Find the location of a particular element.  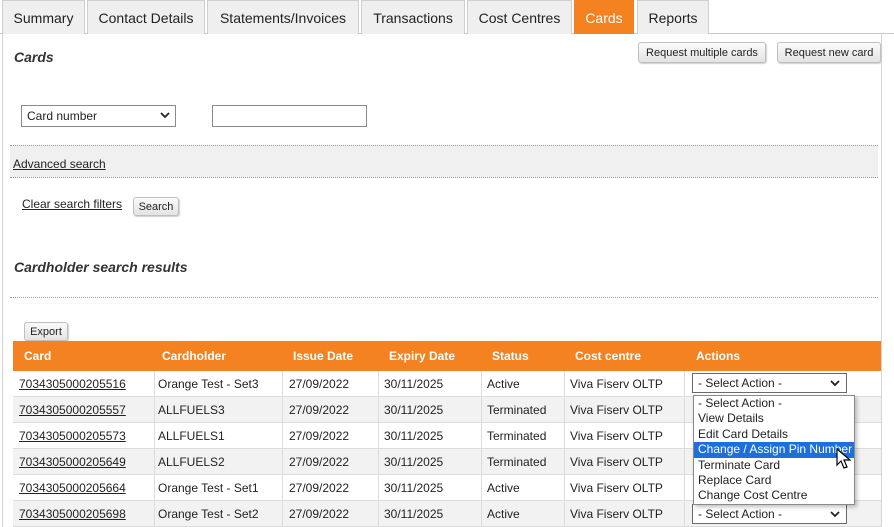

search-button: Search is located at coordinates (156, 206).